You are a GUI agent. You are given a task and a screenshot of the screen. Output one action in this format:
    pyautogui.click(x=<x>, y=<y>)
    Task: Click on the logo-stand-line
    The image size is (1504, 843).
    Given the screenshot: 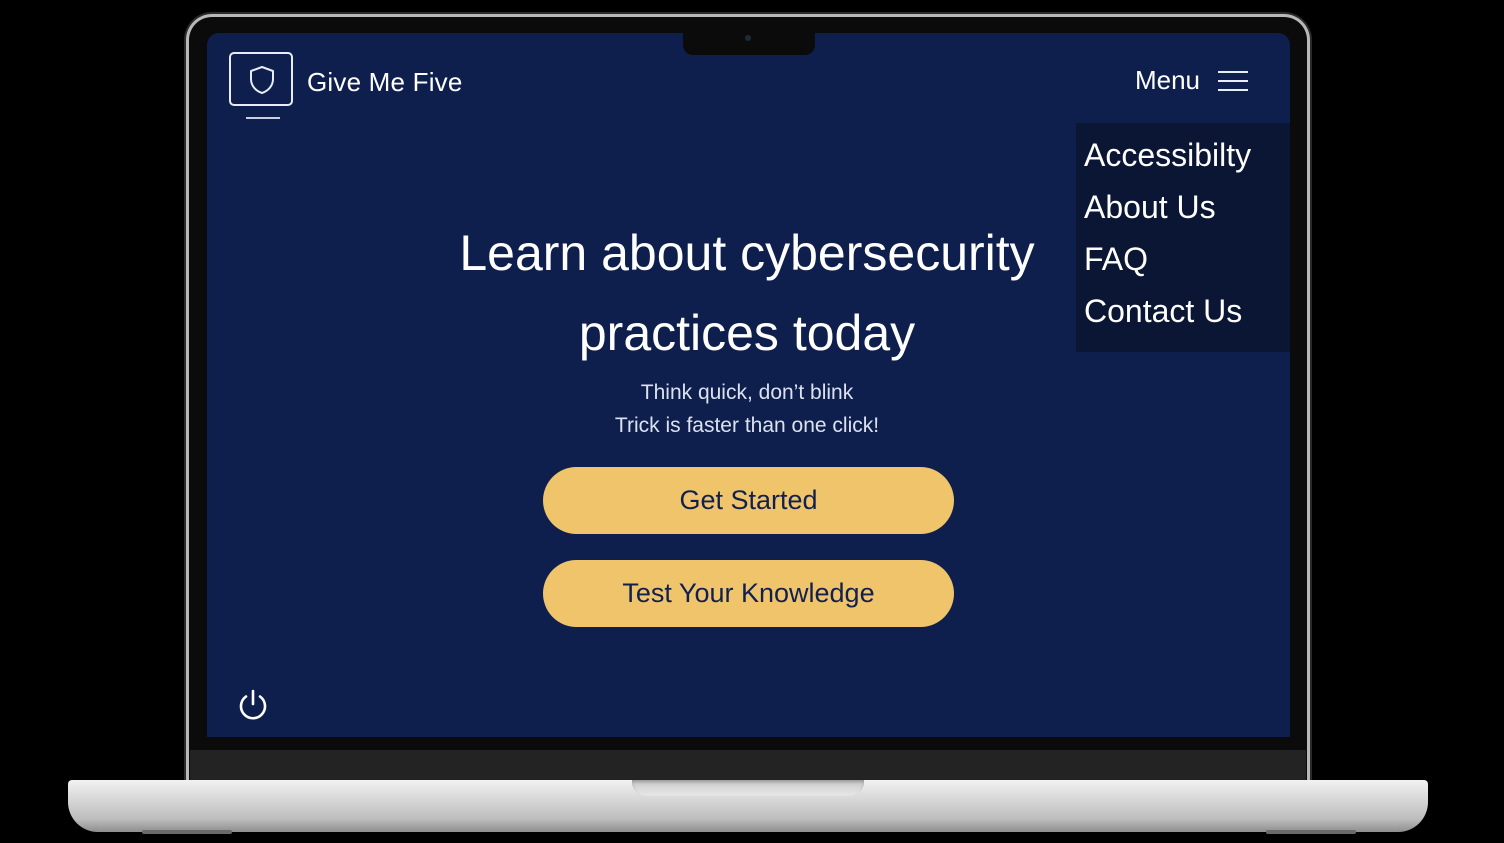 What is the action you would take?
    pyautogui.click(x=263, y=118)
    